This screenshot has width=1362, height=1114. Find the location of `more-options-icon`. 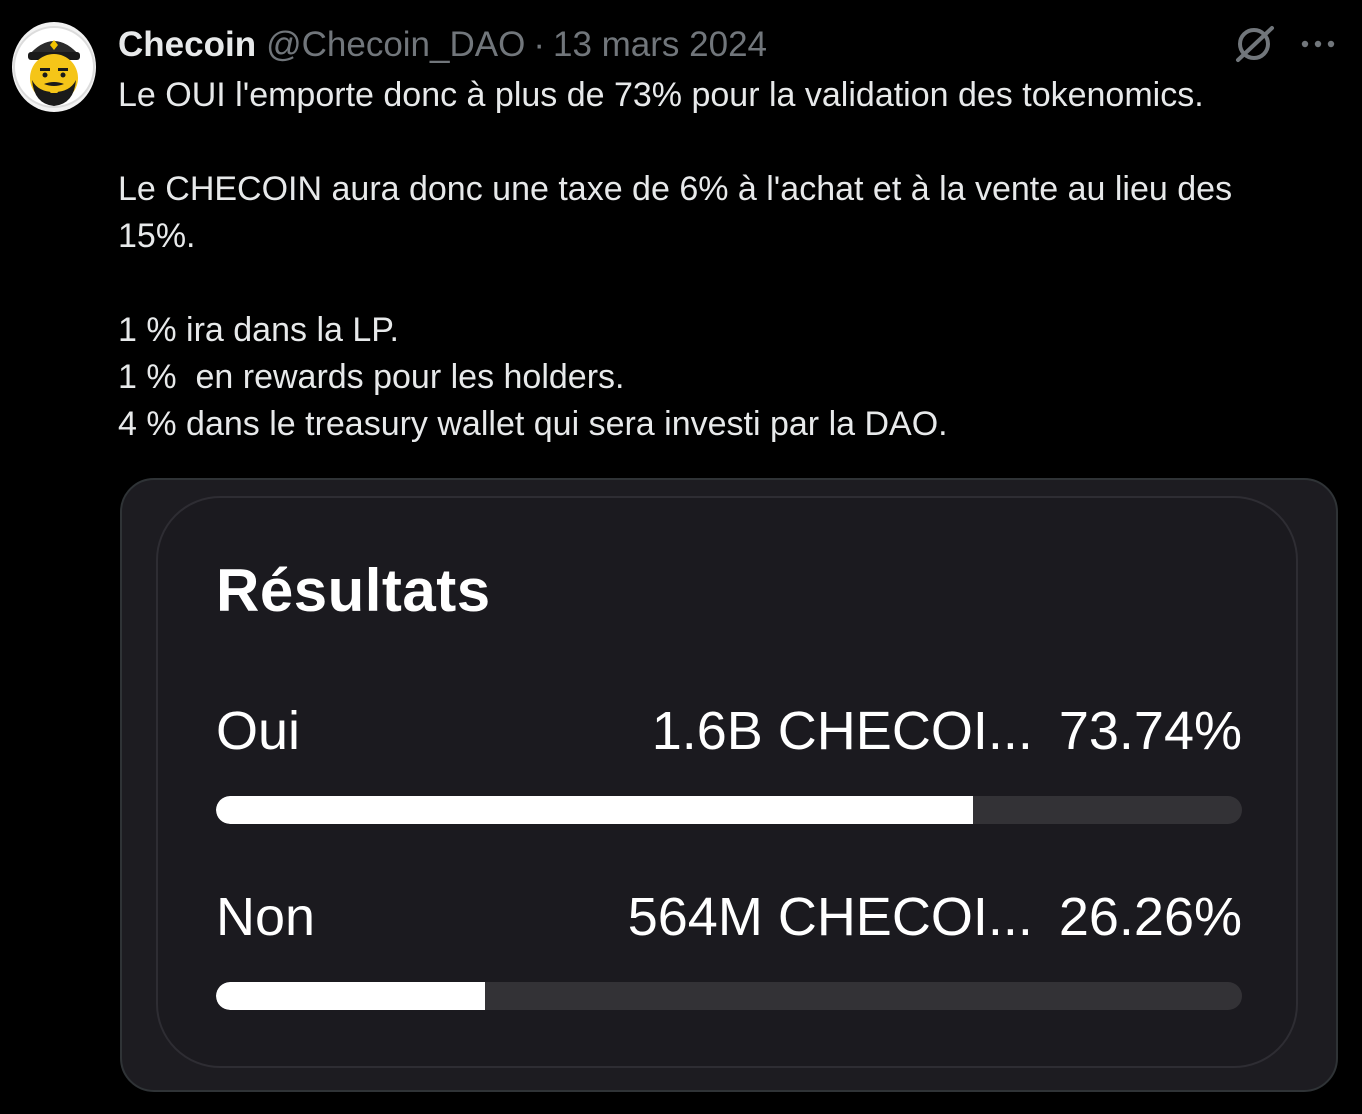

more-options-icon is located at coordinates (1318, 44).